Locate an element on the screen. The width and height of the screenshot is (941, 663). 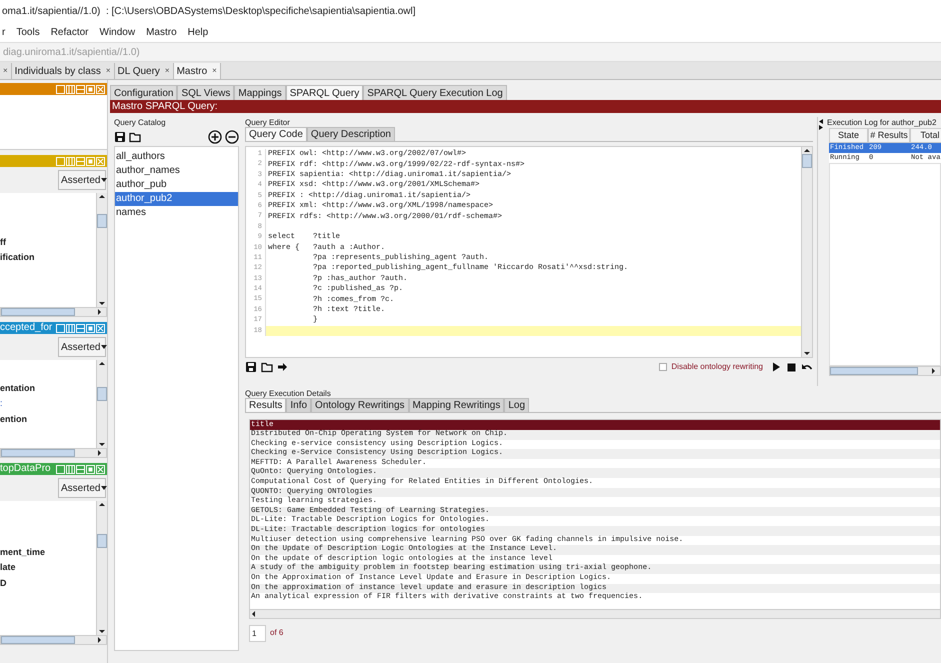
tab: SPARQL Query is located at coordinates (325, 92).